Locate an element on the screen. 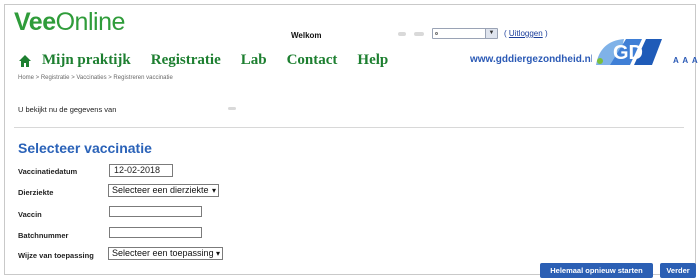  logo-vee: Vee is located at coordinates (35, 22).